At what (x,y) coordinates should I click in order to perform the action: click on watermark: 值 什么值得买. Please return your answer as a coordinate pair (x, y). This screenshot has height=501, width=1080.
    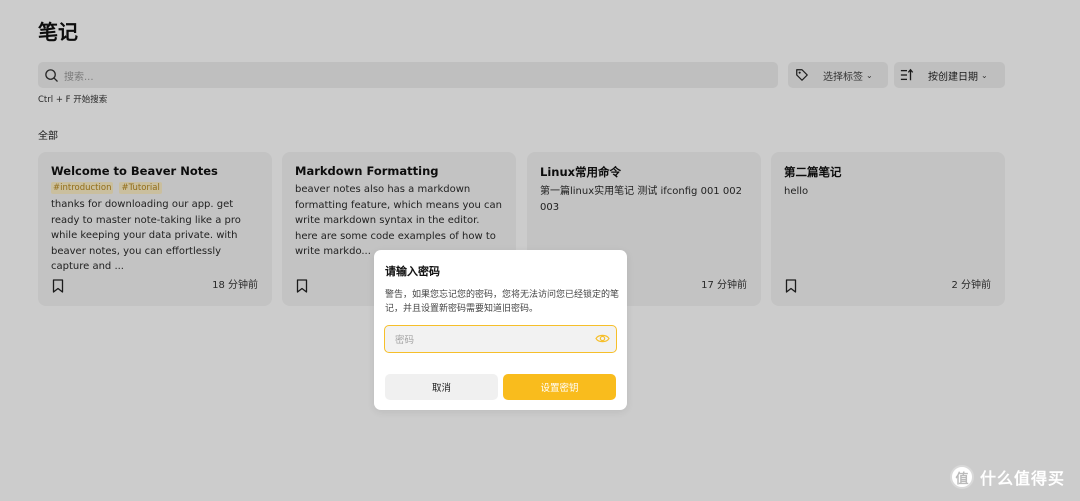
    Looking at the image, I should click on (1007, 477).